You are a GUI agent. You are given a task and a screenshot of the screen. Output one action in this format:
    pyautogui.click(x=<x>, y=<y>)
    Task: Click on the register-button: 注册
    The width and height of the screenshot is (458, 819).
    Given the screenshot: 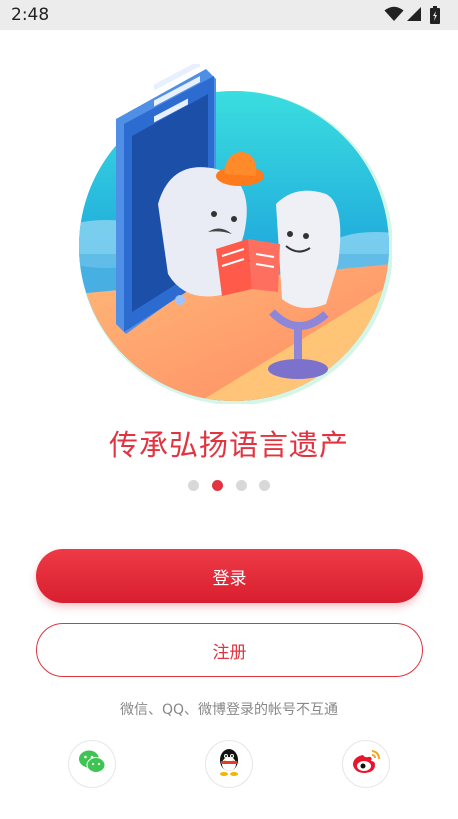 What is the action you would take?
    pyautogui.click(x=229, y=650)
    